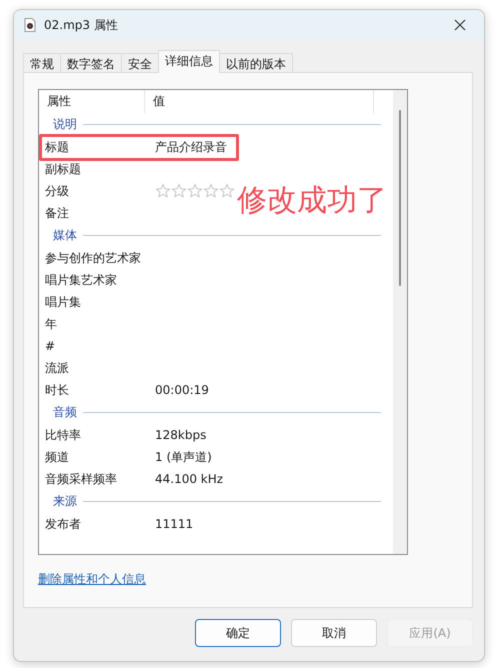 This screenshot has height=668, width=494. What do you see at coordinates (42, 63) in the screenshot?
I see `tab: 常规` at bounding box center [42, 63].